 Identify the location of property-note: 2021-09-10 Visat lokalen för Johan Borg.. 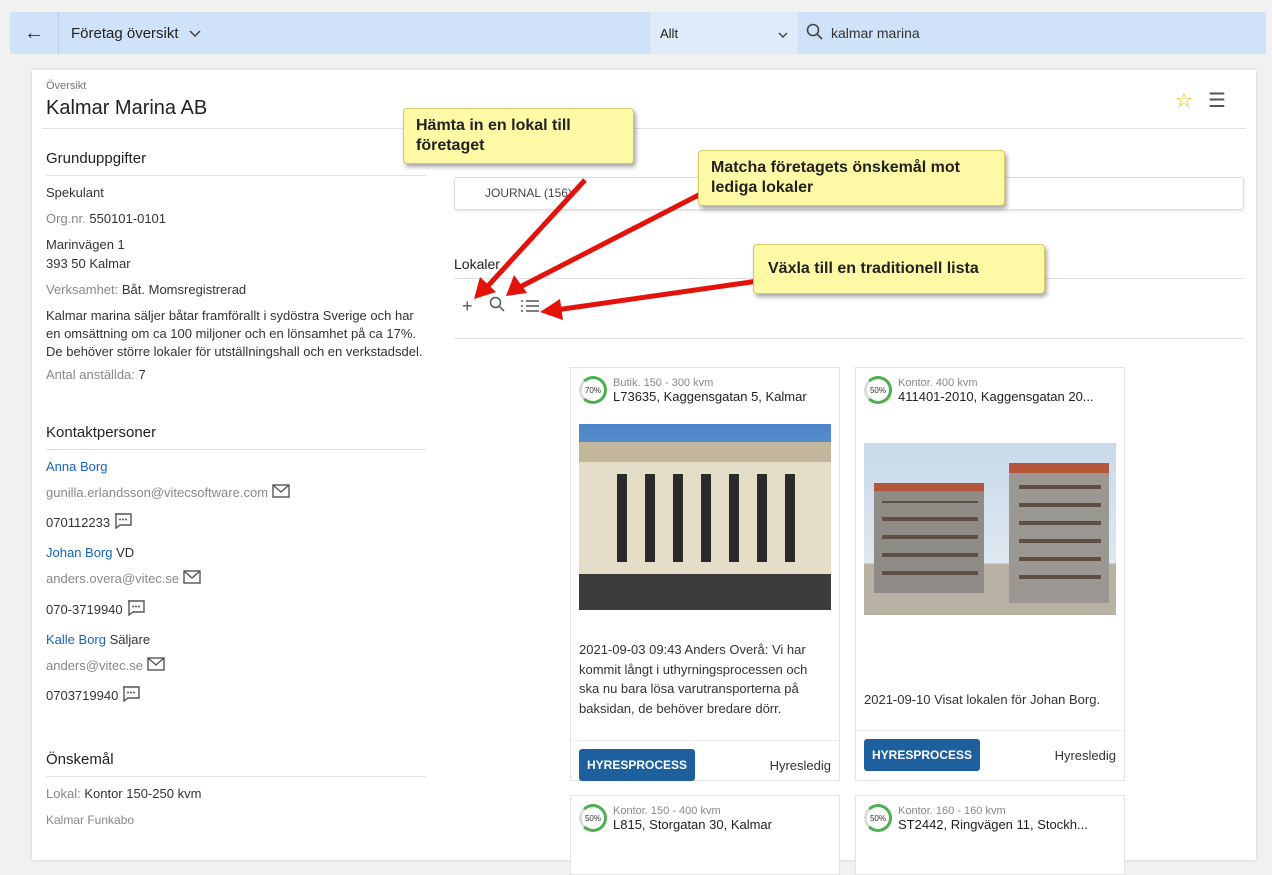
(982, 699).